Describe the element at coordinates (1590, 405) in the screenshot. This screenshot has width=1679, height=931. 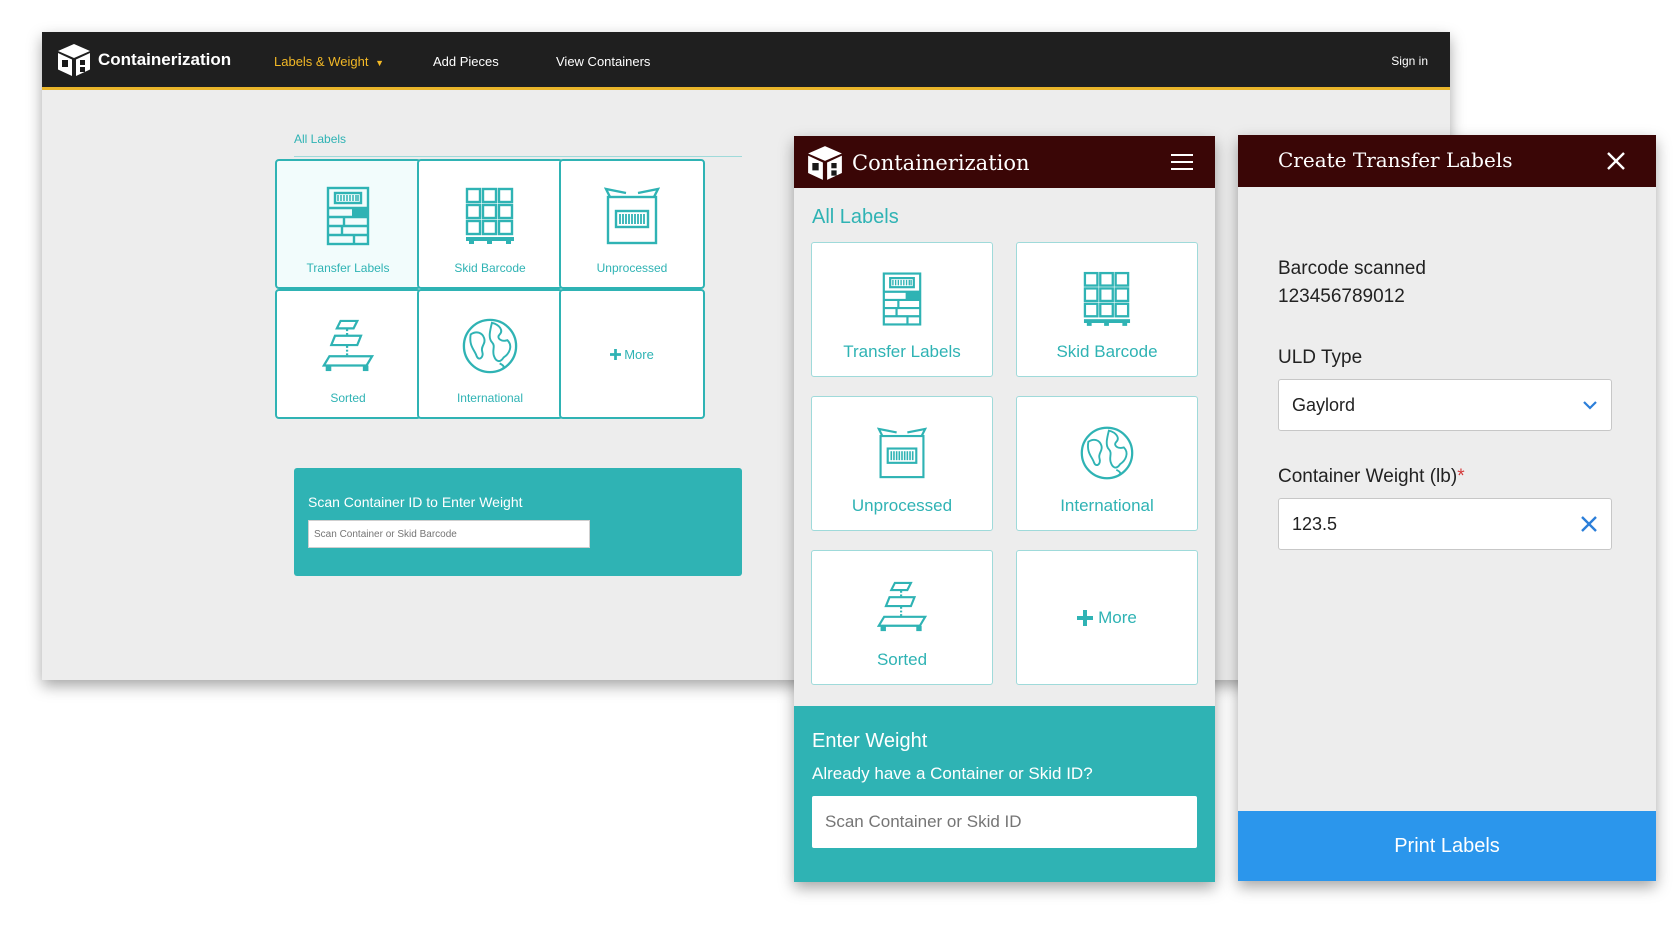
I see `chevron-down-icon` at that location.